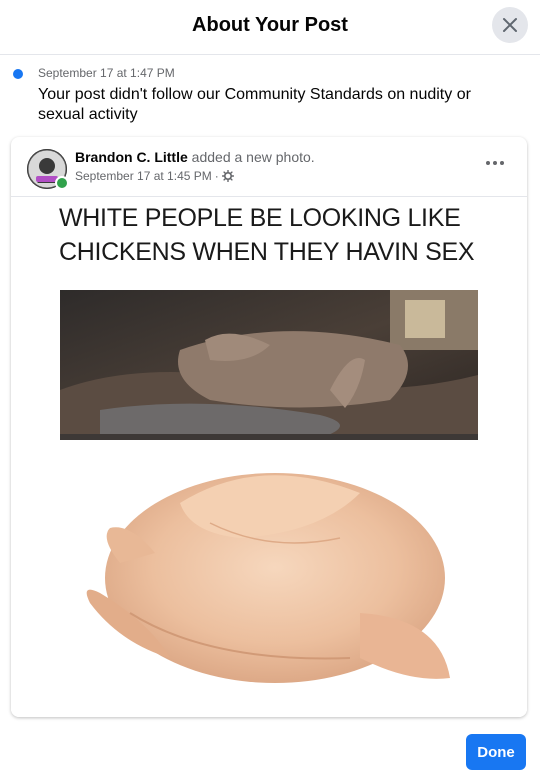  I want to click on post-action: added a new photo., so click(253, 157).